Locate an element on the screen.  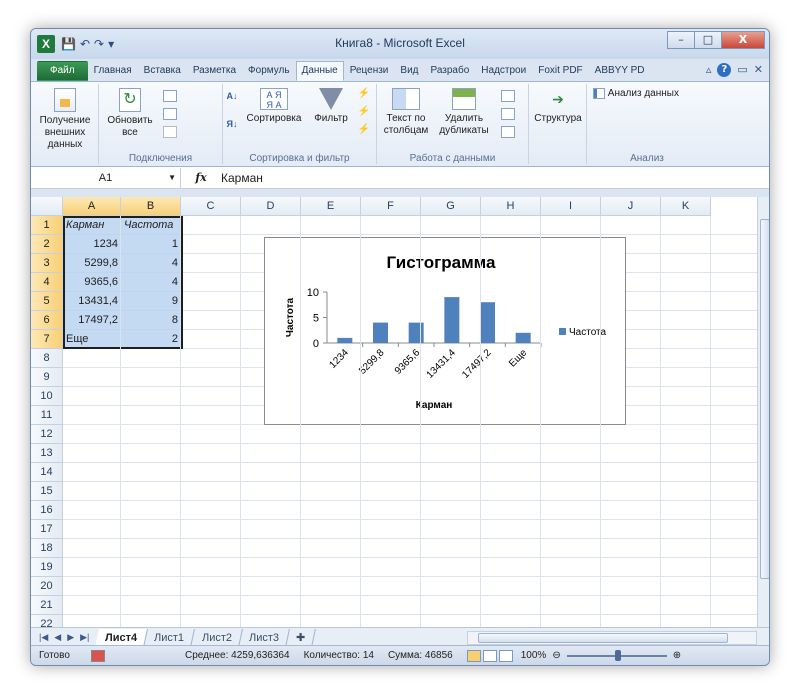
maximize-button: □ is located at coordinates (708, 40).